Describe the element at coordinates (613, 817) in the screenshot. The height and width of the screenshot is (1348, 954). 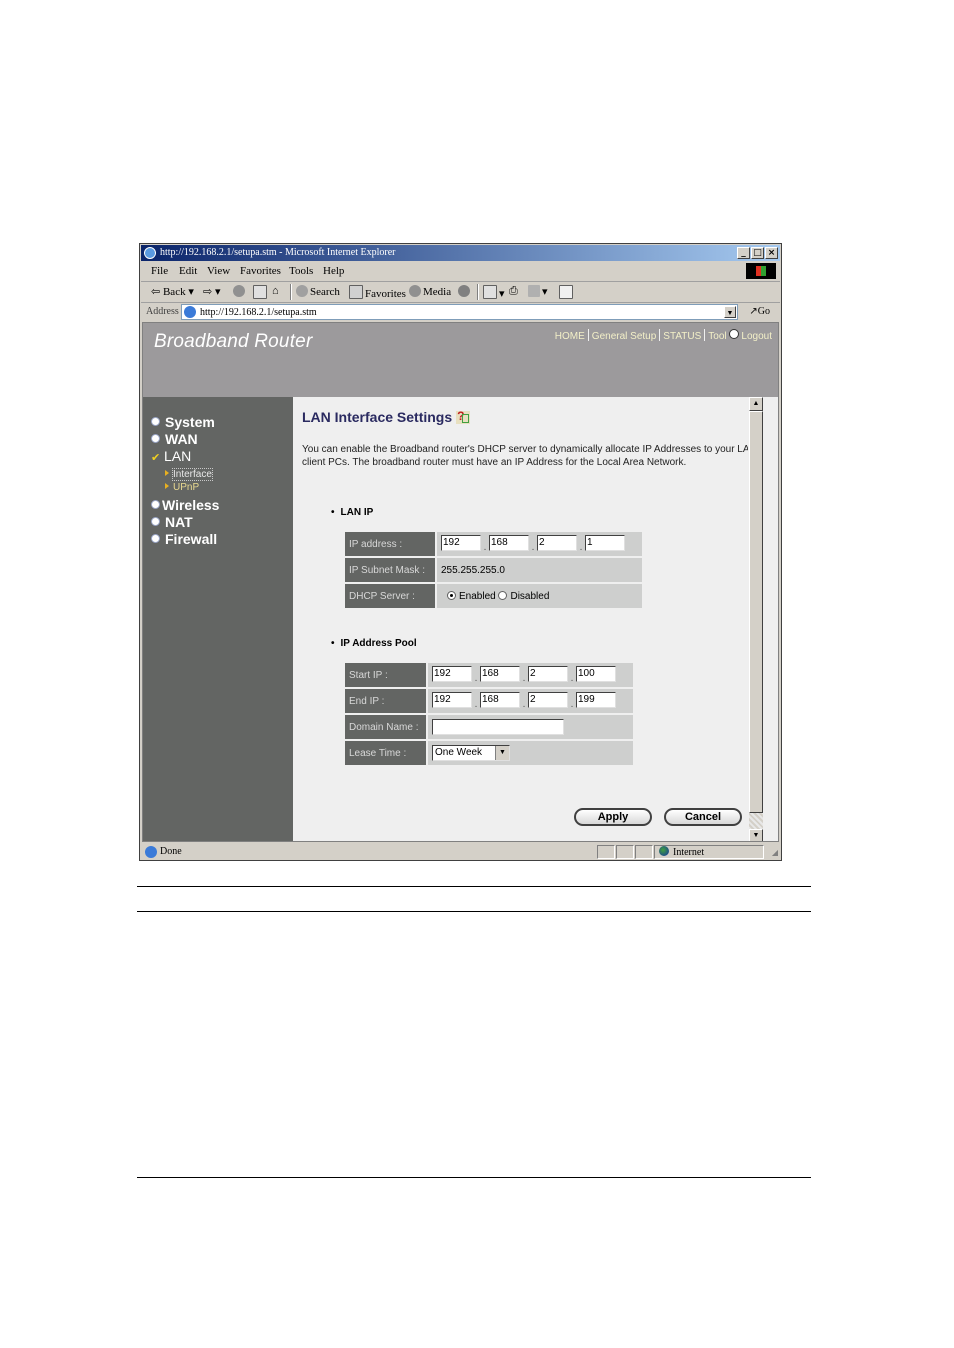
I see `apply-button: Apply` at that location.